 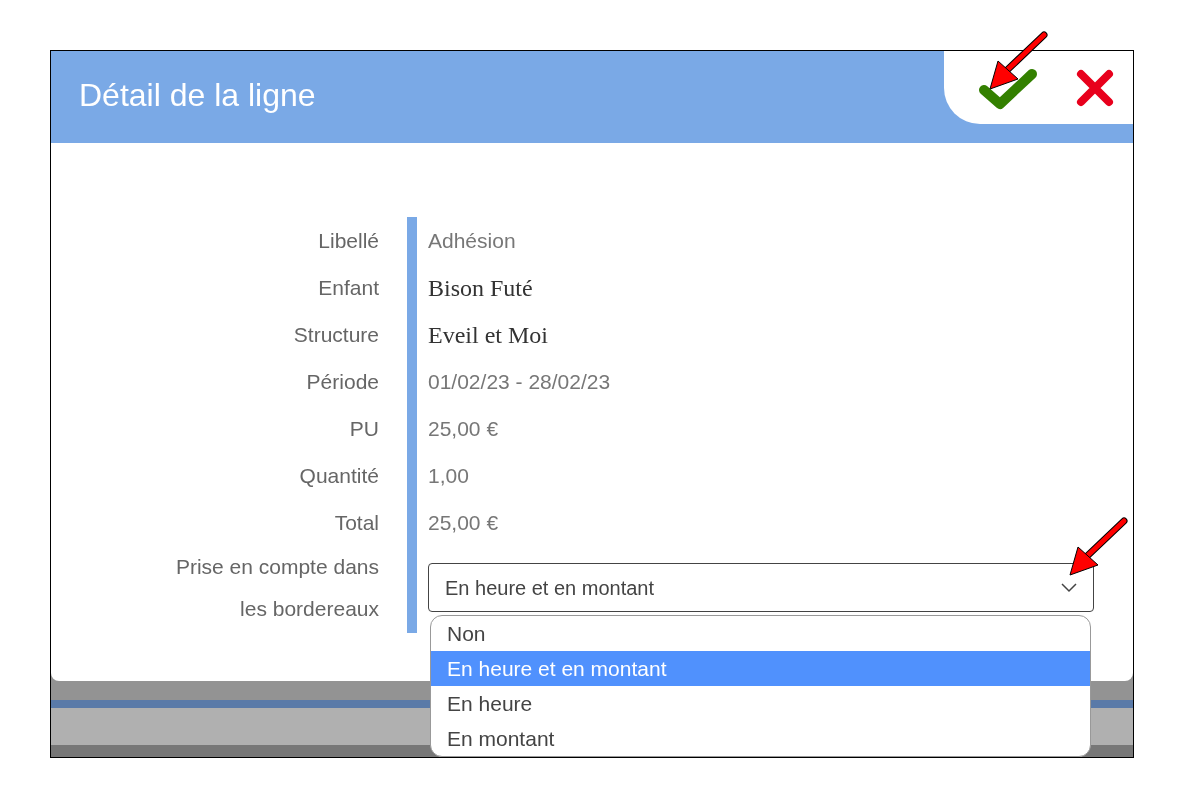 What do you see at coordinates (761, 587) in the screenshot?
I see `select-field: En heure et en montant` at bounding box center [761, 587].